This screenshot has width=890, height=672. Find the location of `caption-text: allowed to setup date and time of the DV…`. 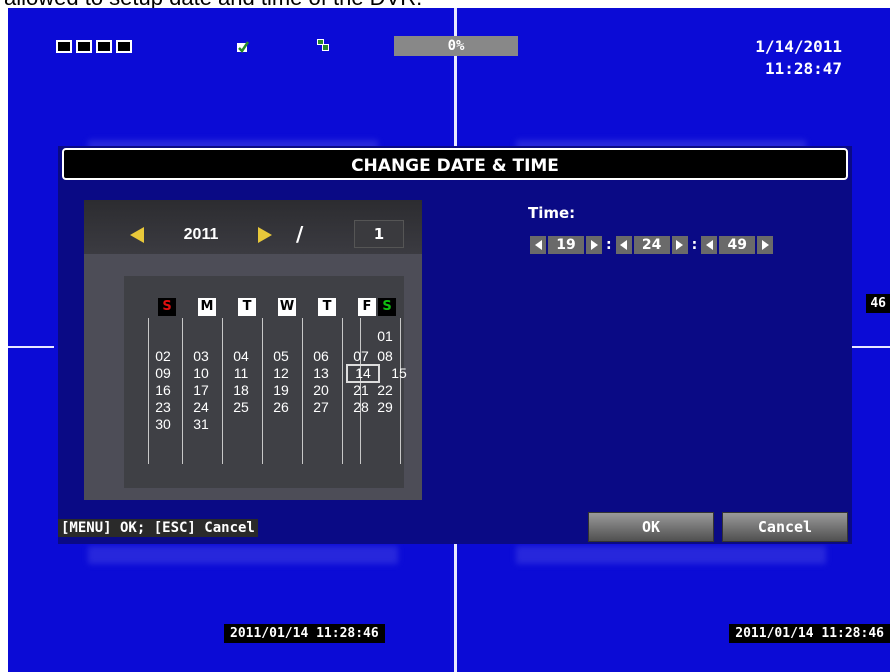

caption-text: allowed to setup date and time of the DV… is located at coordinates (445, 4).